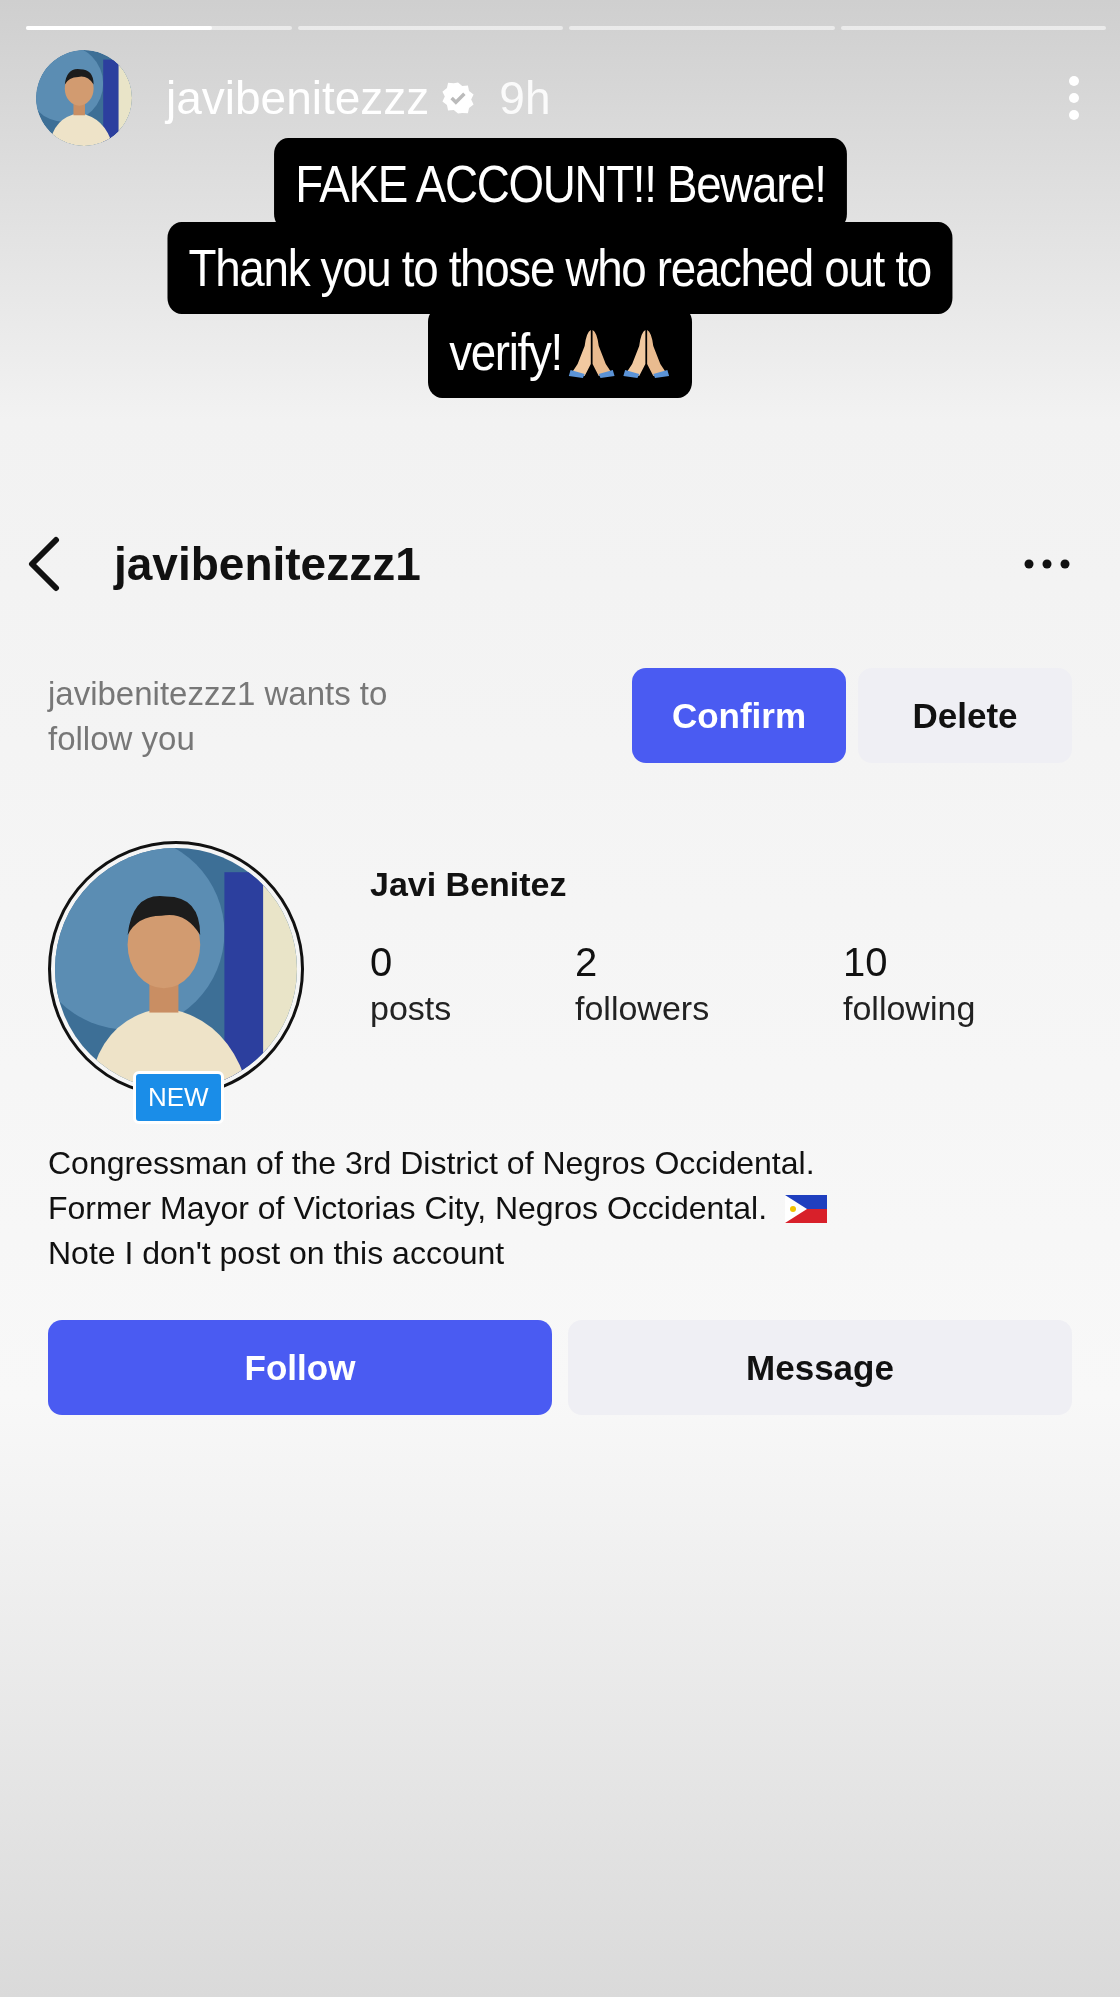 The height and width of the screenshot is (1997, 1120). What do you see at coordinates (866, 962) in the screenshot?
I see `stat-value: 10` at bounding box center [866, 962].